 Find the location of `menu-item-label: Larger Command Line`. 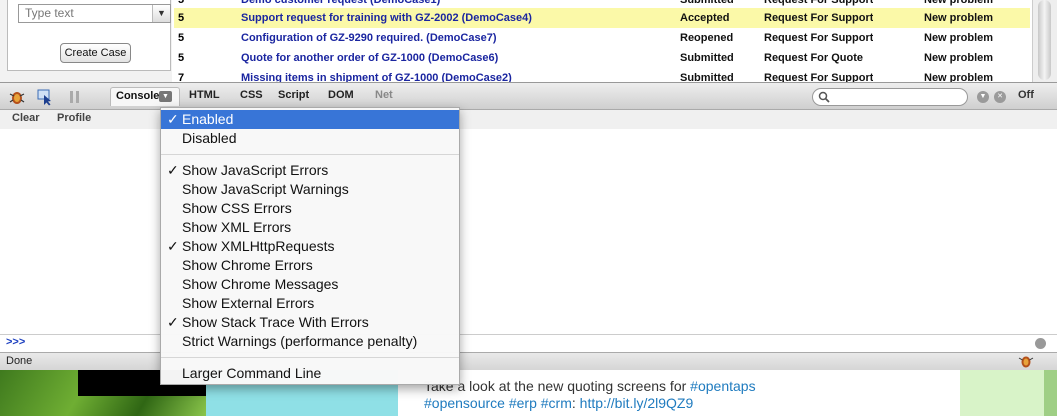

menu-item-label: Larger Command Line is located at coordinates (252, 373).